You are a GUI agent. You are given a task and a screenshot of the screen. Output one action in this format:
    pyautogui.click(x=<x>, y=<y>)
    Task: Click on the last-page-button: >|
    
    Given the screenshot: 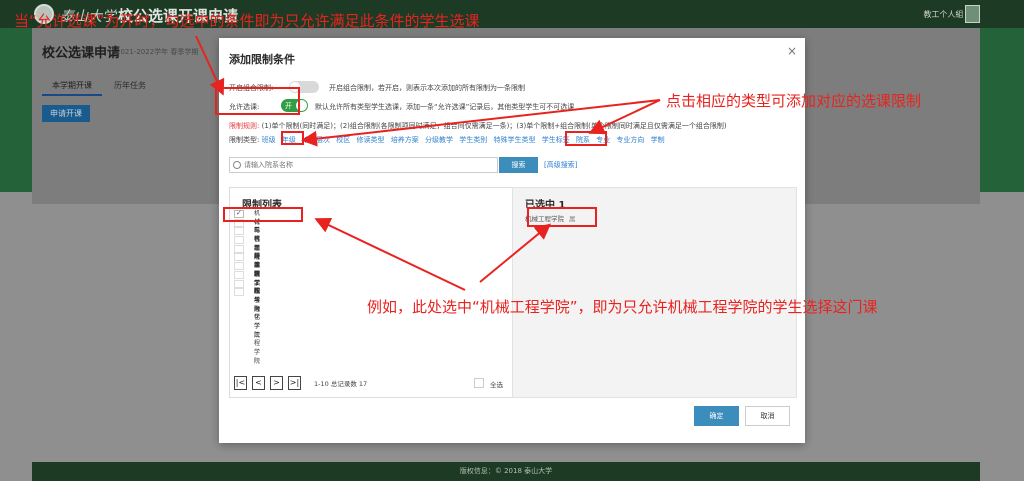 What is the action you would take?
    pyautogui.click(x=294, y=383)
    